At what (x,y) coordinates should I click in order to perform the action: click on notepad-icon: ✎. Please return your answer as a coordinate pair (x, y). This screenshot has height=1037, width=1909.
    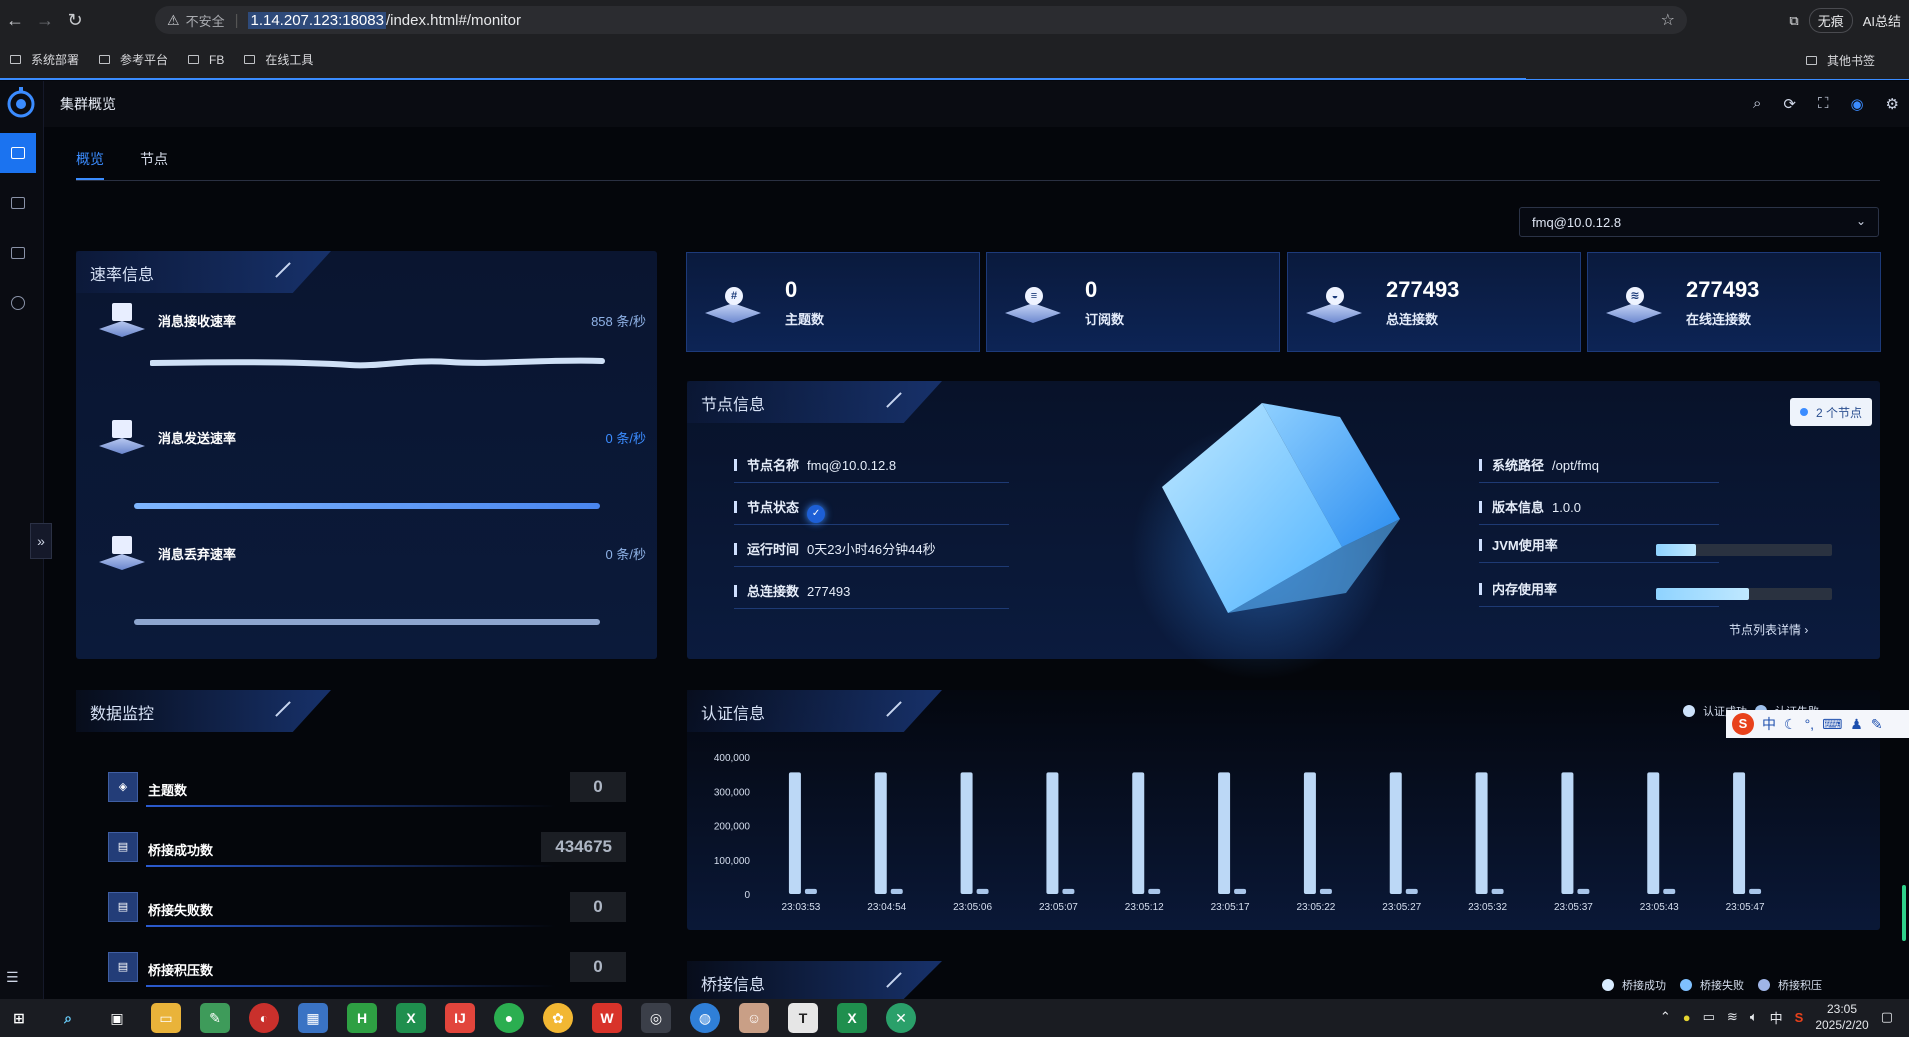
    Looking at the image, I should click on (215, 1018).